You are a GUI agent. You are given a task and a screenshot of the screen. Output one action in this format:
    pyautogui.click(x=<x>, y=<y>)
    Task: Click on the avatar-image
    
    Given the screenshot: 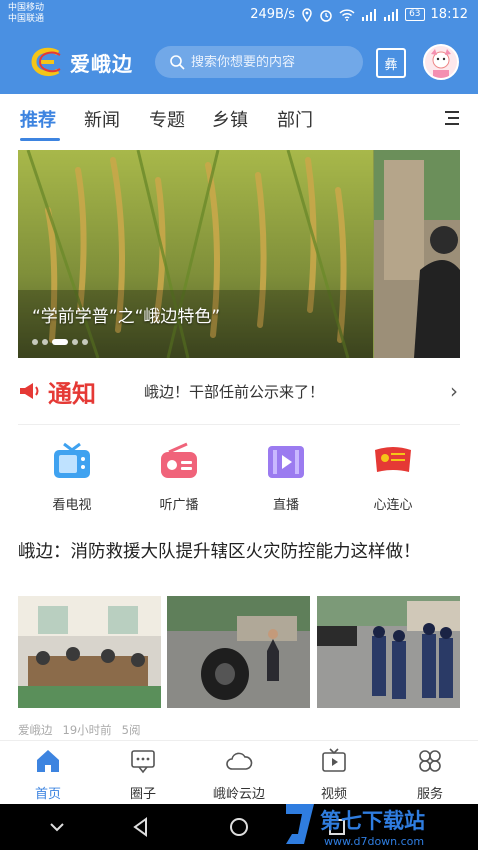 What is the action you would take?
    pyautogui.click(x=441, y=62)
    